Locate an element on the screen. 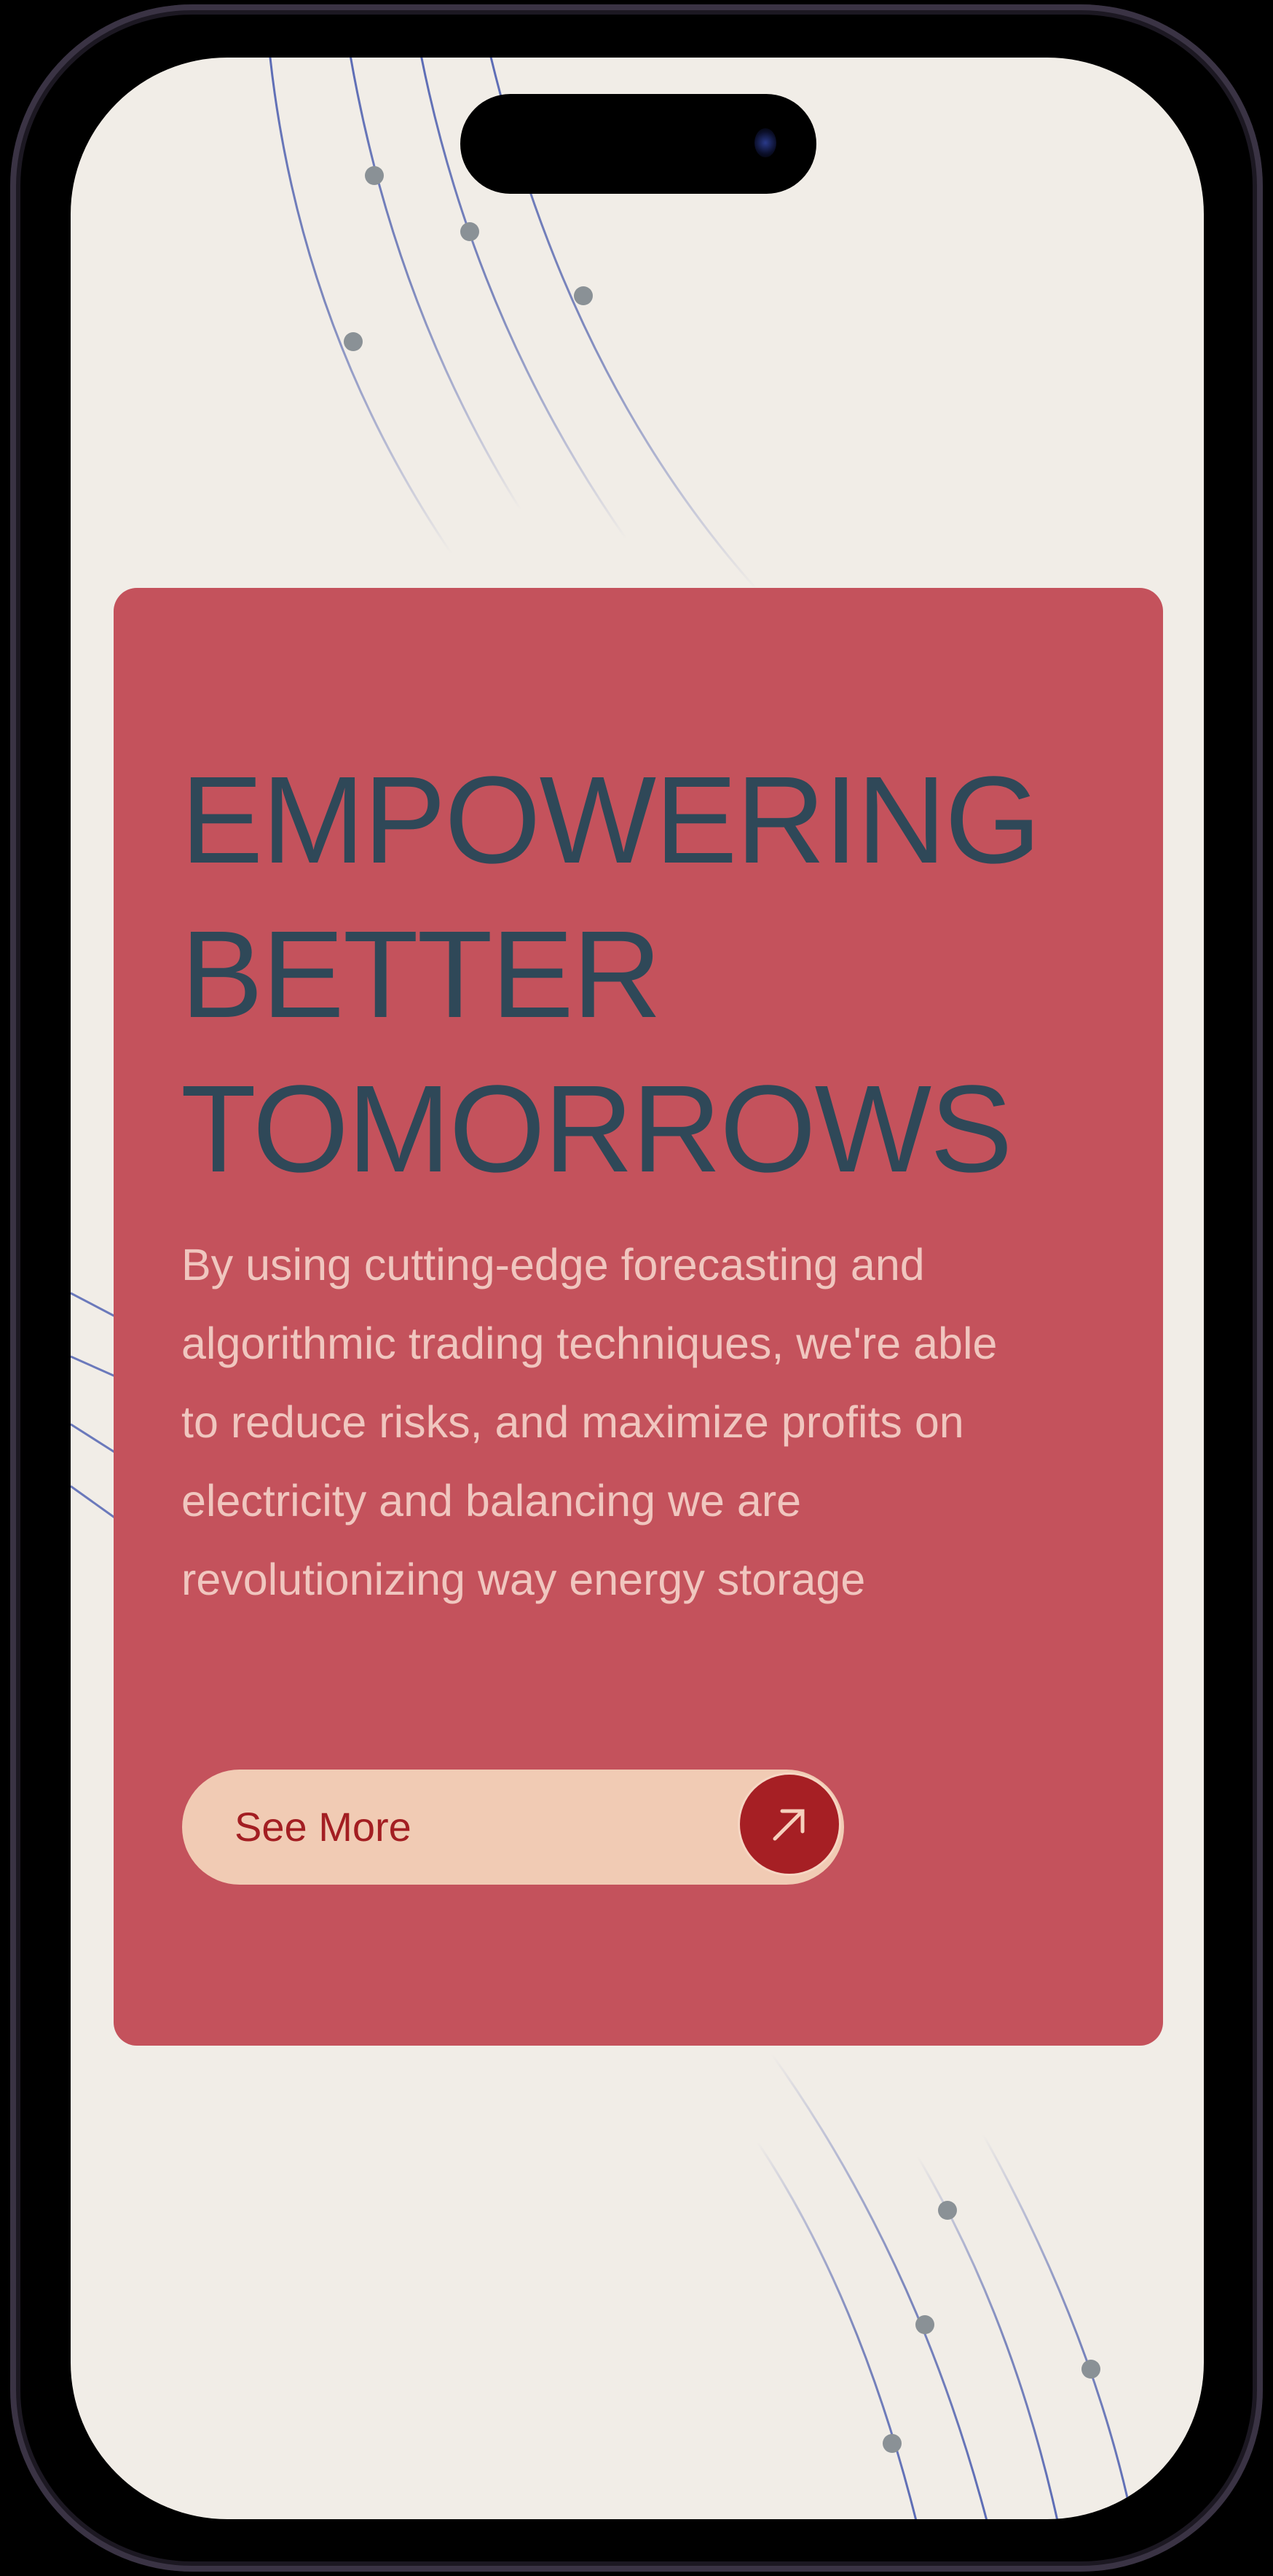  arrow-up-right-icon is located at coordinates (789, 1824).